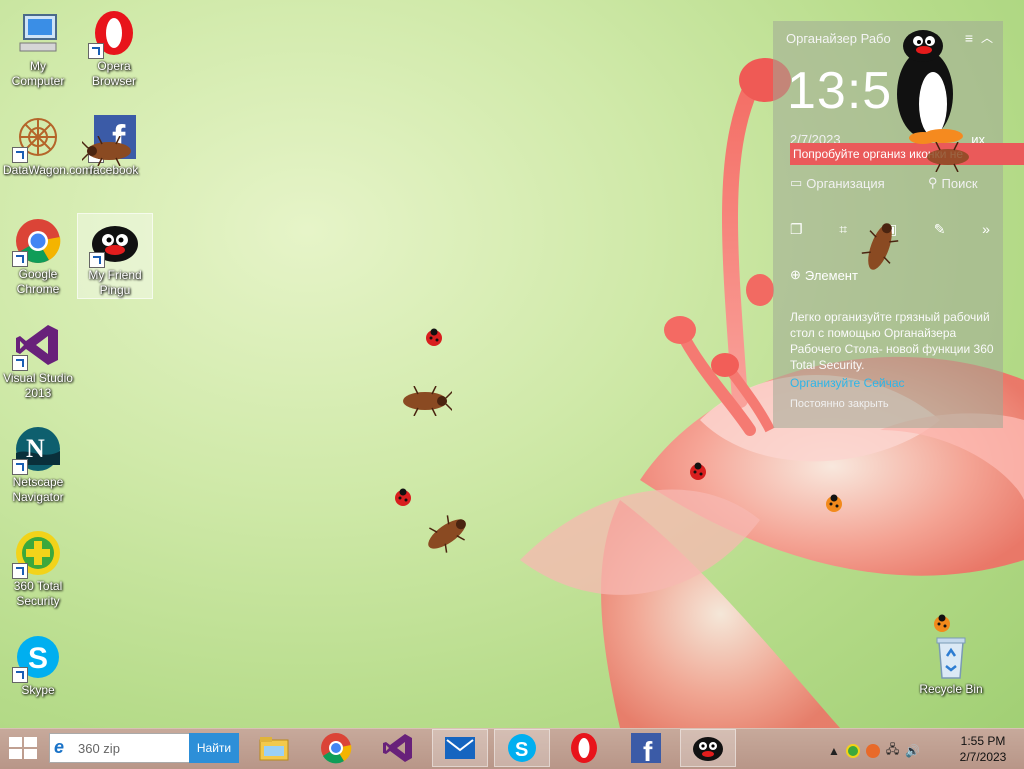 The width and height of the screenshot is (1024, 769). I want to click on show-hidden-icons-icon: ▲, so click(834, 751).